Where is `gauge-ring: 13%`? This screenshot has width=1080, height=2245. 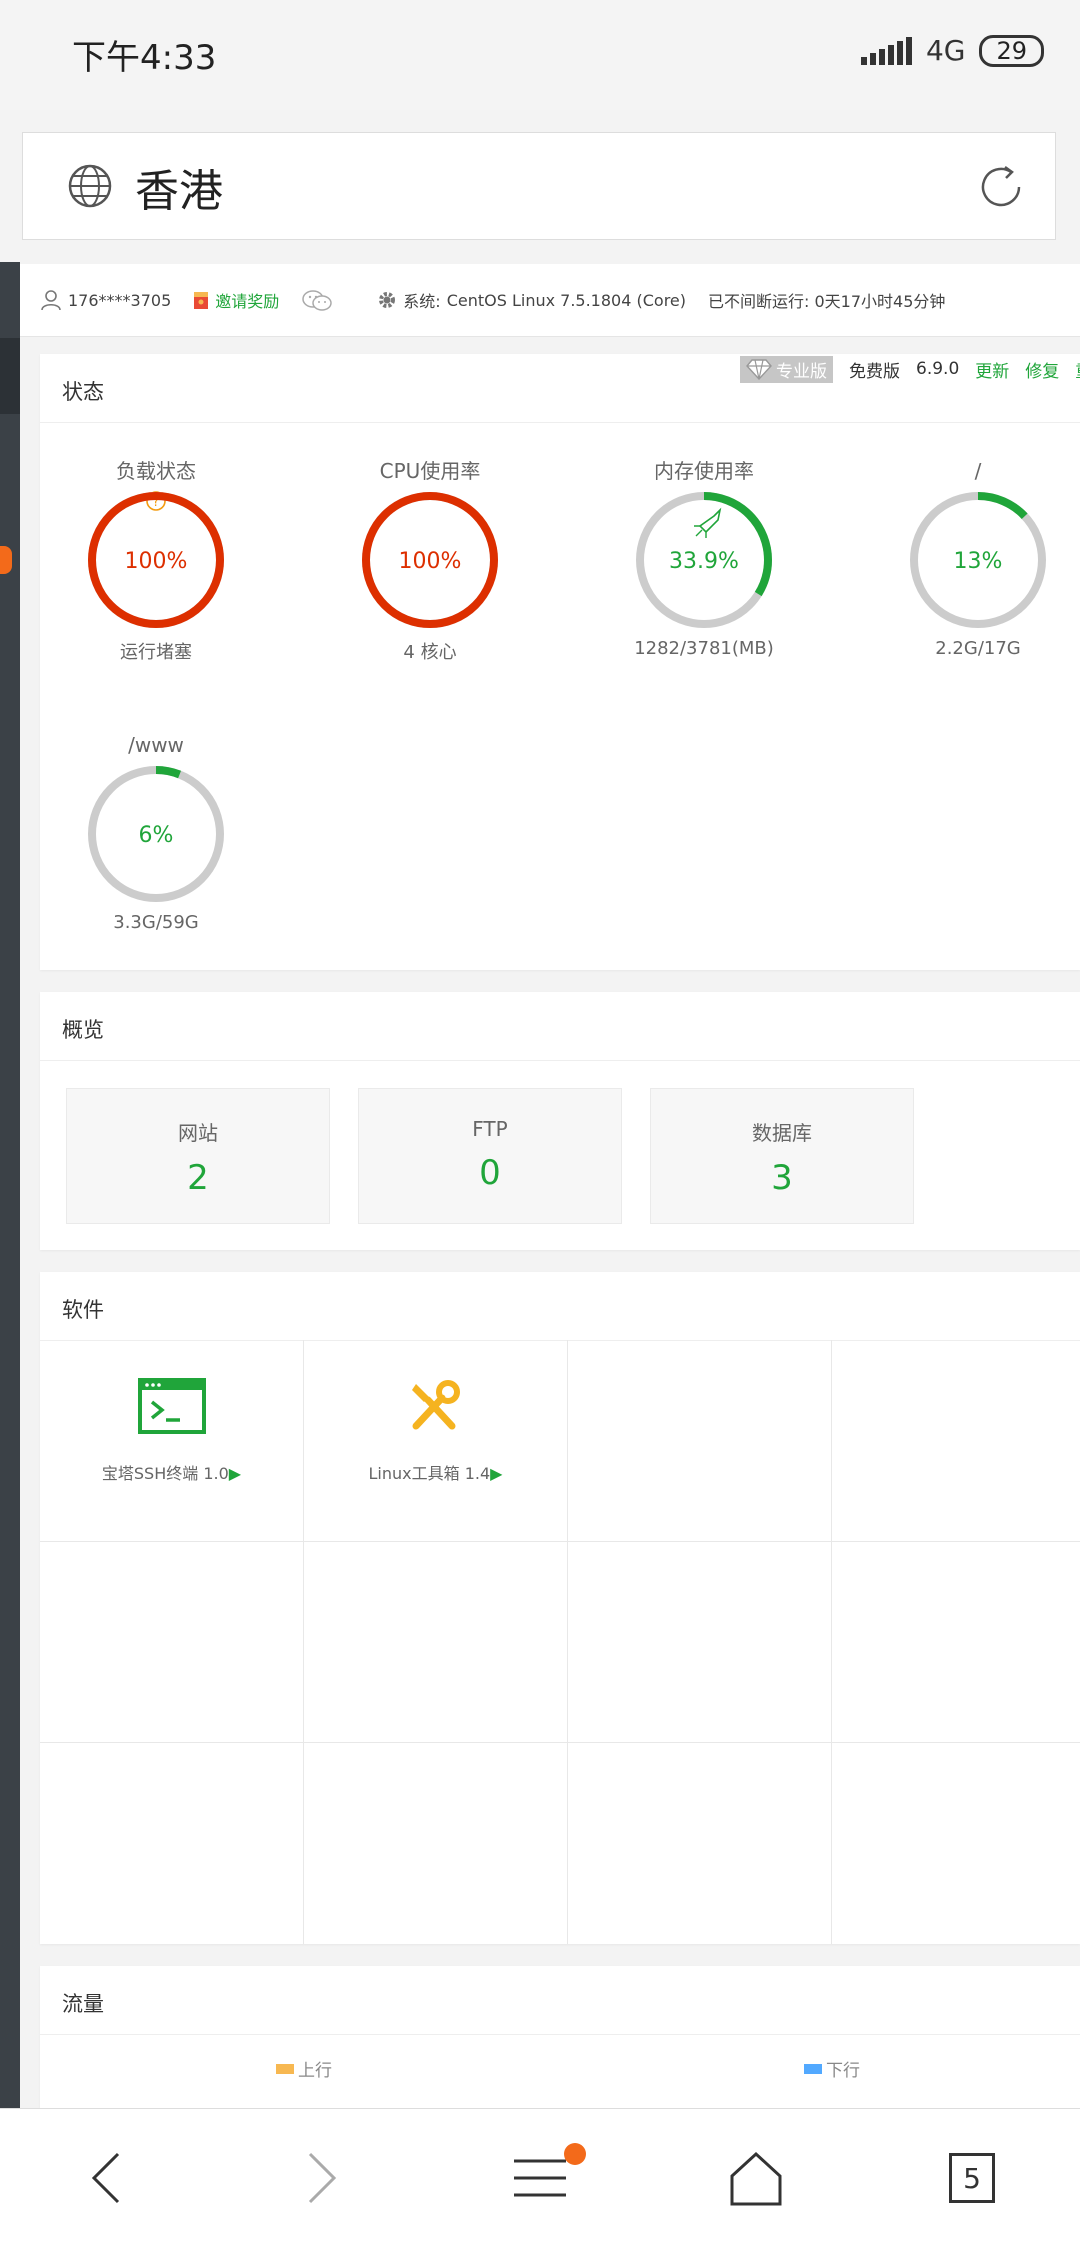
gauge-ring: 13% is located at coordinates (978, 560).